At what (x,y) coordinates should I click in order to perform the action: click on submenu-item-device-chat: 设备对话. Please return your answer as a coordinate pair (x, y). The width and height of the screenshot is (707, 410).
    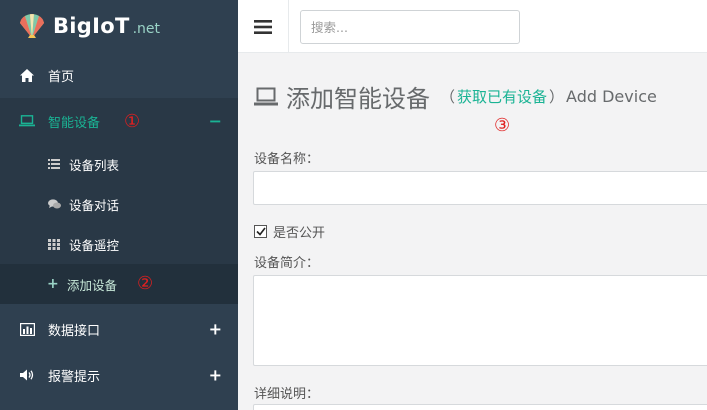
    Looking at the image, I should click on (119, 204).